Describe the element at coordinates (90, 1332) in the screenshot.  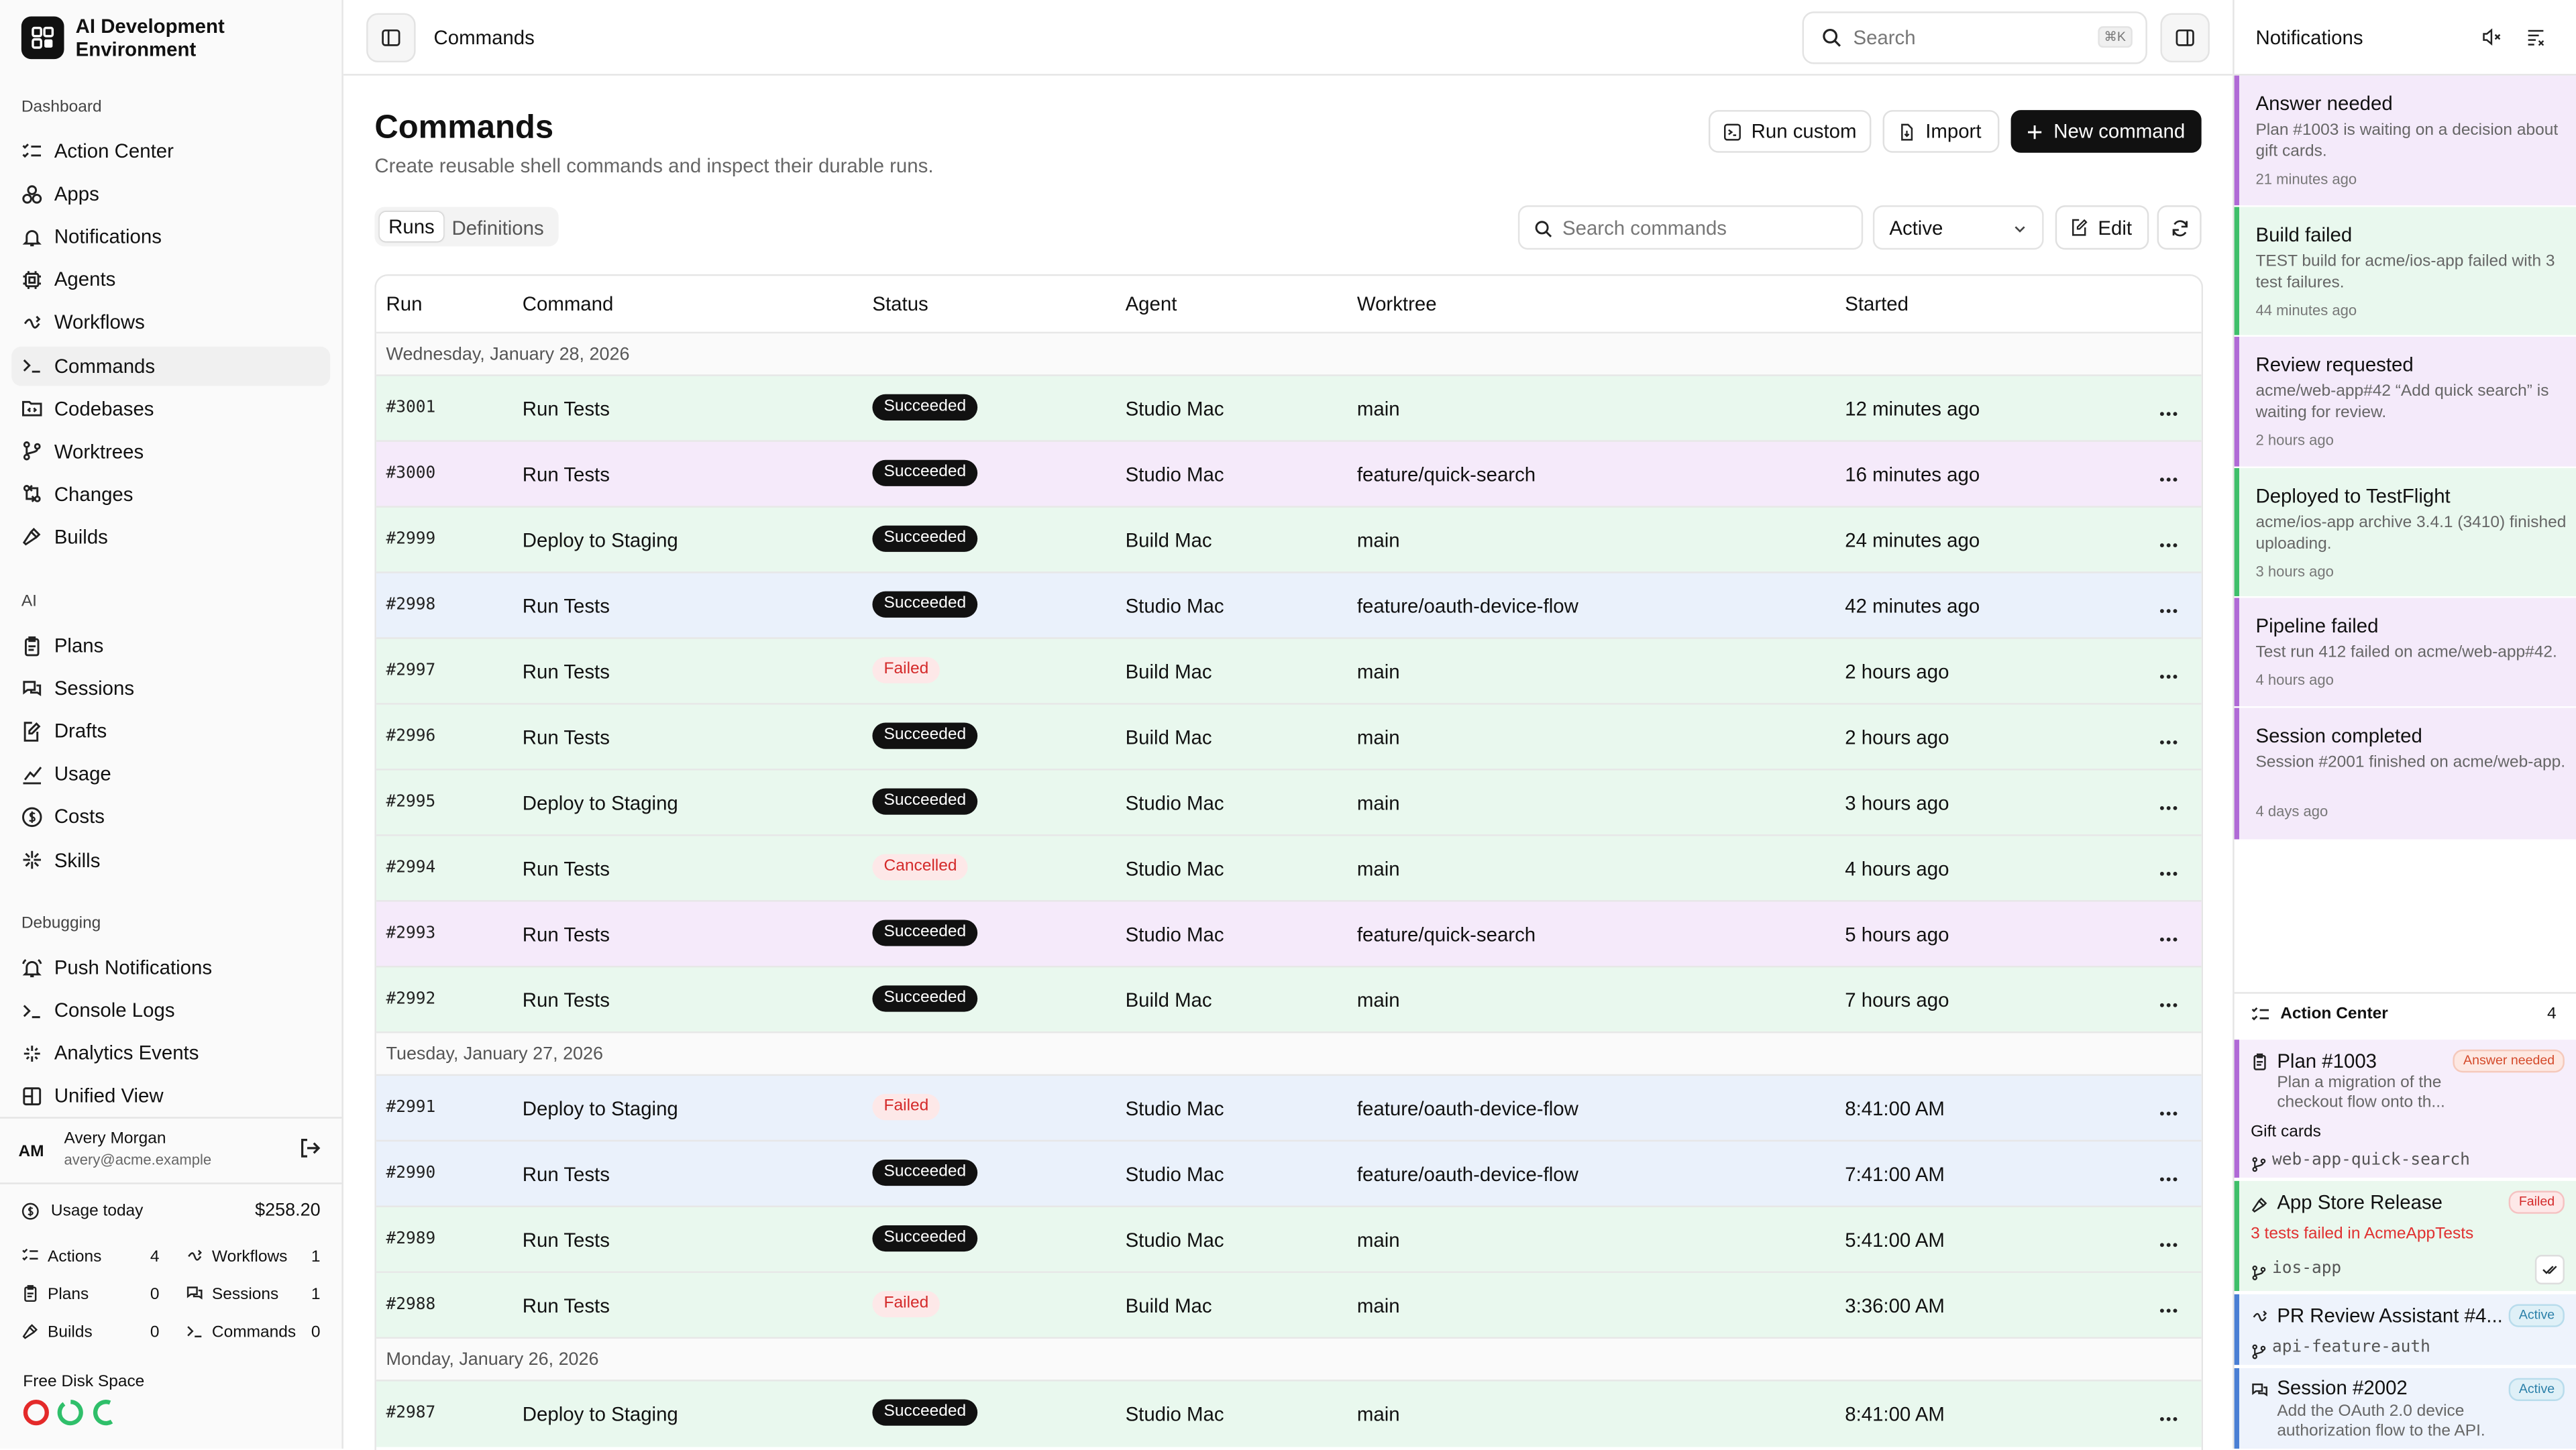
I see `usage-stat-builds: Builds 0` at that location.